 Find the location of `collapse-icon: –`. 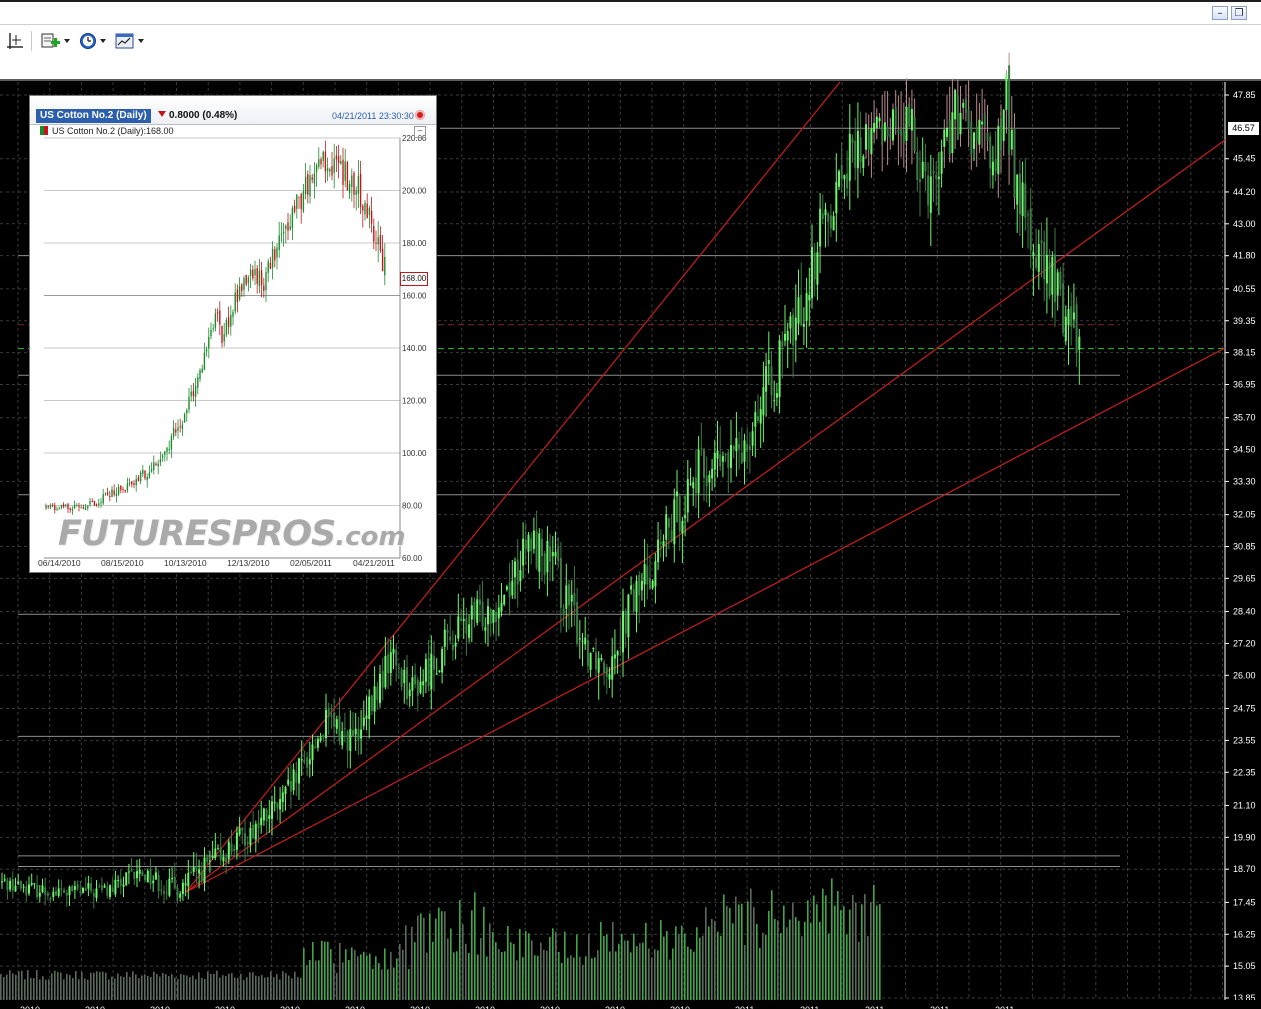

collapse-icon: – is located at coordinates (420, 132).